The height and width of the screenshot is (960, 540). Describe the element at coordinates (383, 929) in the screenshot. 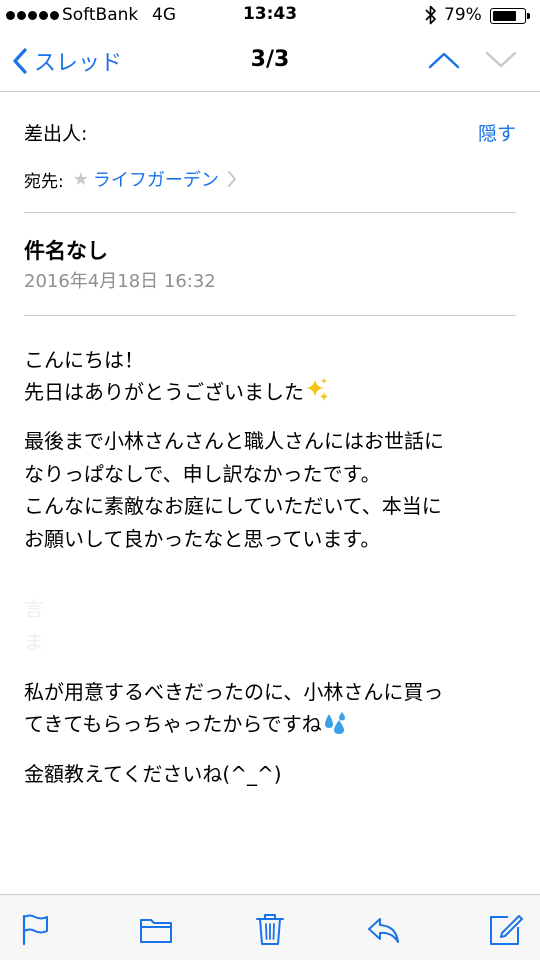

I see `reply-icon` at that location.